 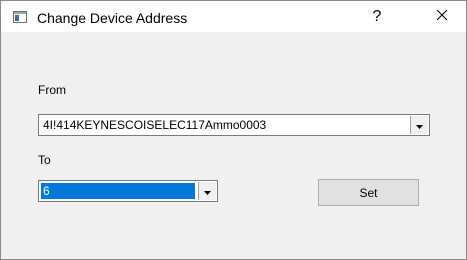 What do you see at coordinates (20, 17) in the screenshot?
I see `window-app-icon` at bounding box center [20, 17].